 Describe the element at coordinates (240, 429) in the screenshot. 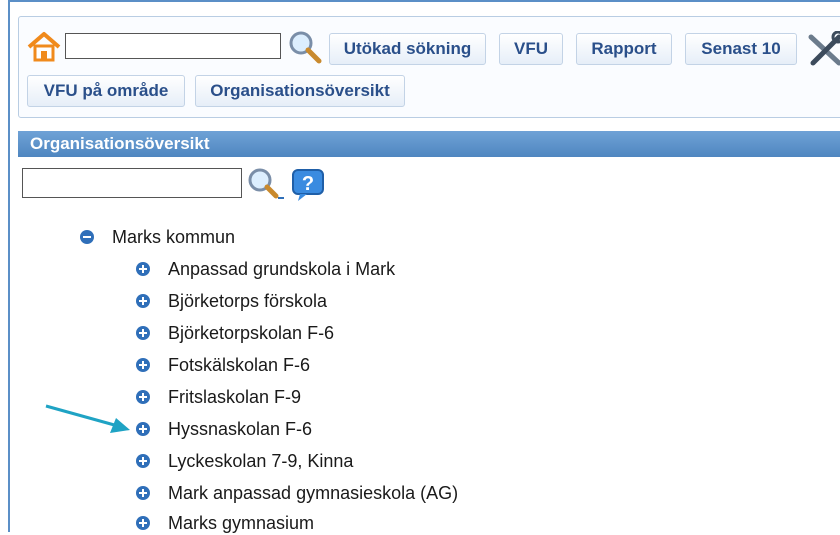

I see `tree-node-label: Hyssnaskolan F-6` at that location.